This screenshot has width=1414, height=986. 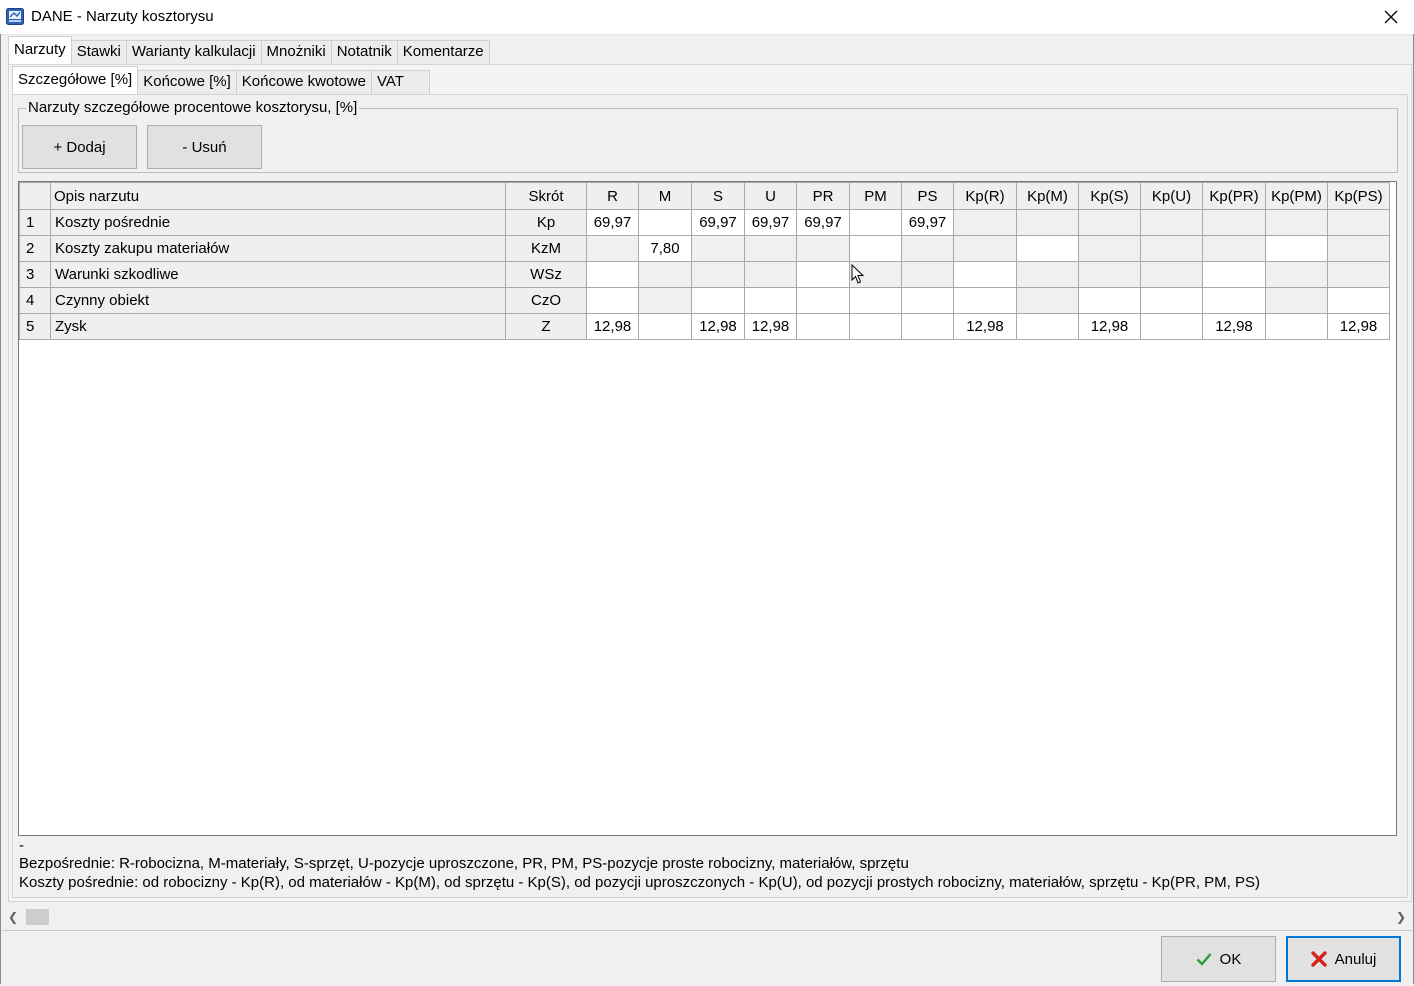 I want to click on value-cell-pr: 69,97, so click(x=823, y=222).